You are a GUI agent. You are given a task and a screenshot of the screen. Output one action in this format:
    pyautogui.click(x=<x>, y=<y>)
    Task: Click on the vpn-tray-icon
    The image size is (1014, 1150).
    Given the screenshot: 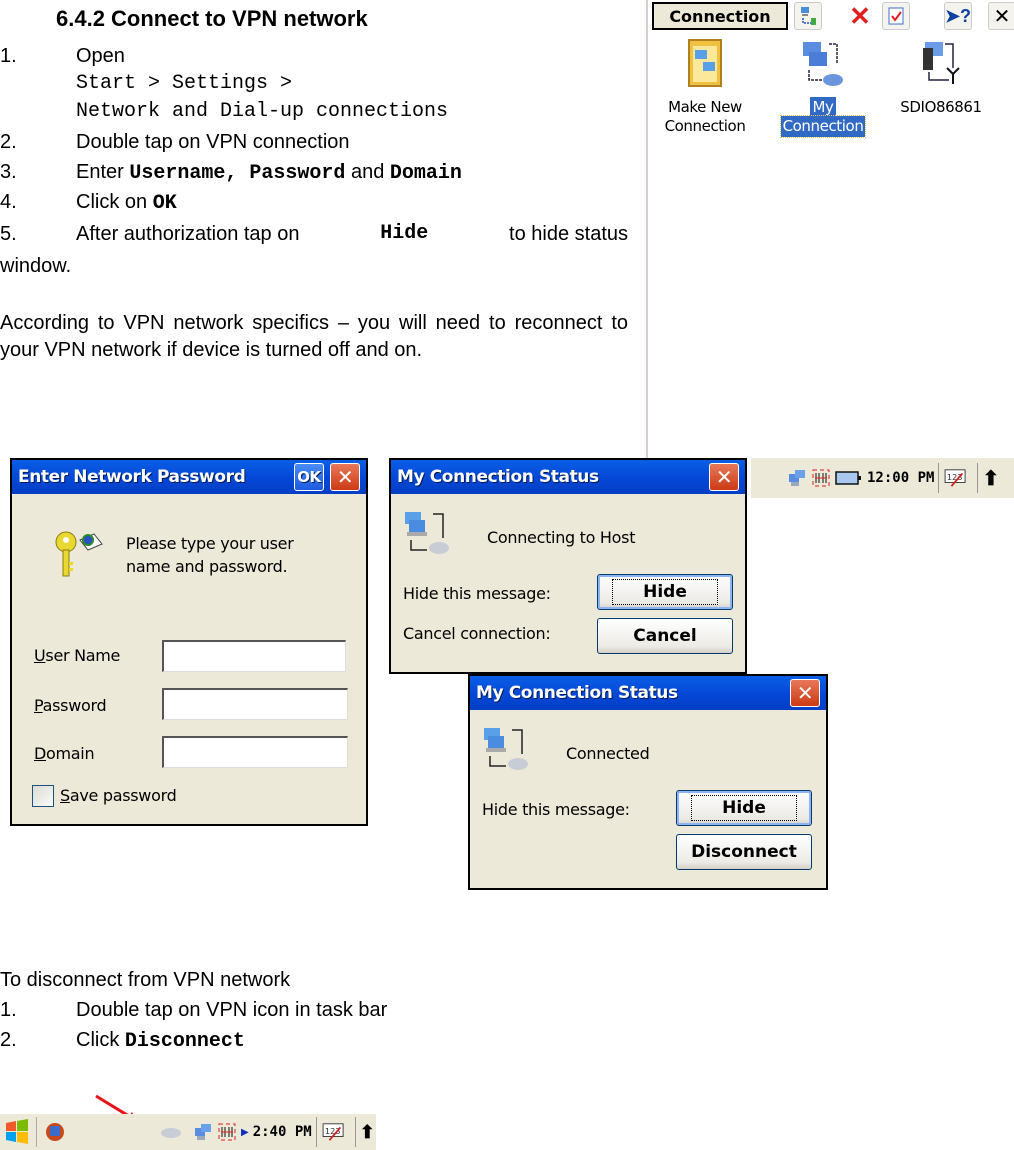 What is the action you would take?
    pyautogui.click(x=797, y=478)
    